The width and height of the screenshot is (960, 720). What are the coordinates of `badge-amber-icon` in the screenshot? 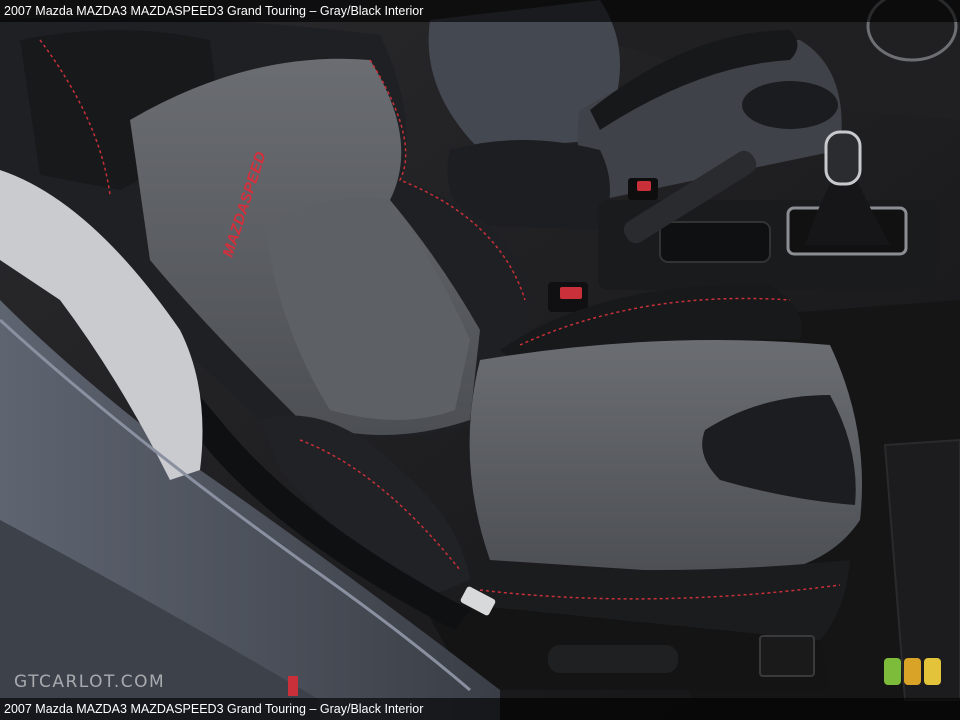 It's located at (912, 671).